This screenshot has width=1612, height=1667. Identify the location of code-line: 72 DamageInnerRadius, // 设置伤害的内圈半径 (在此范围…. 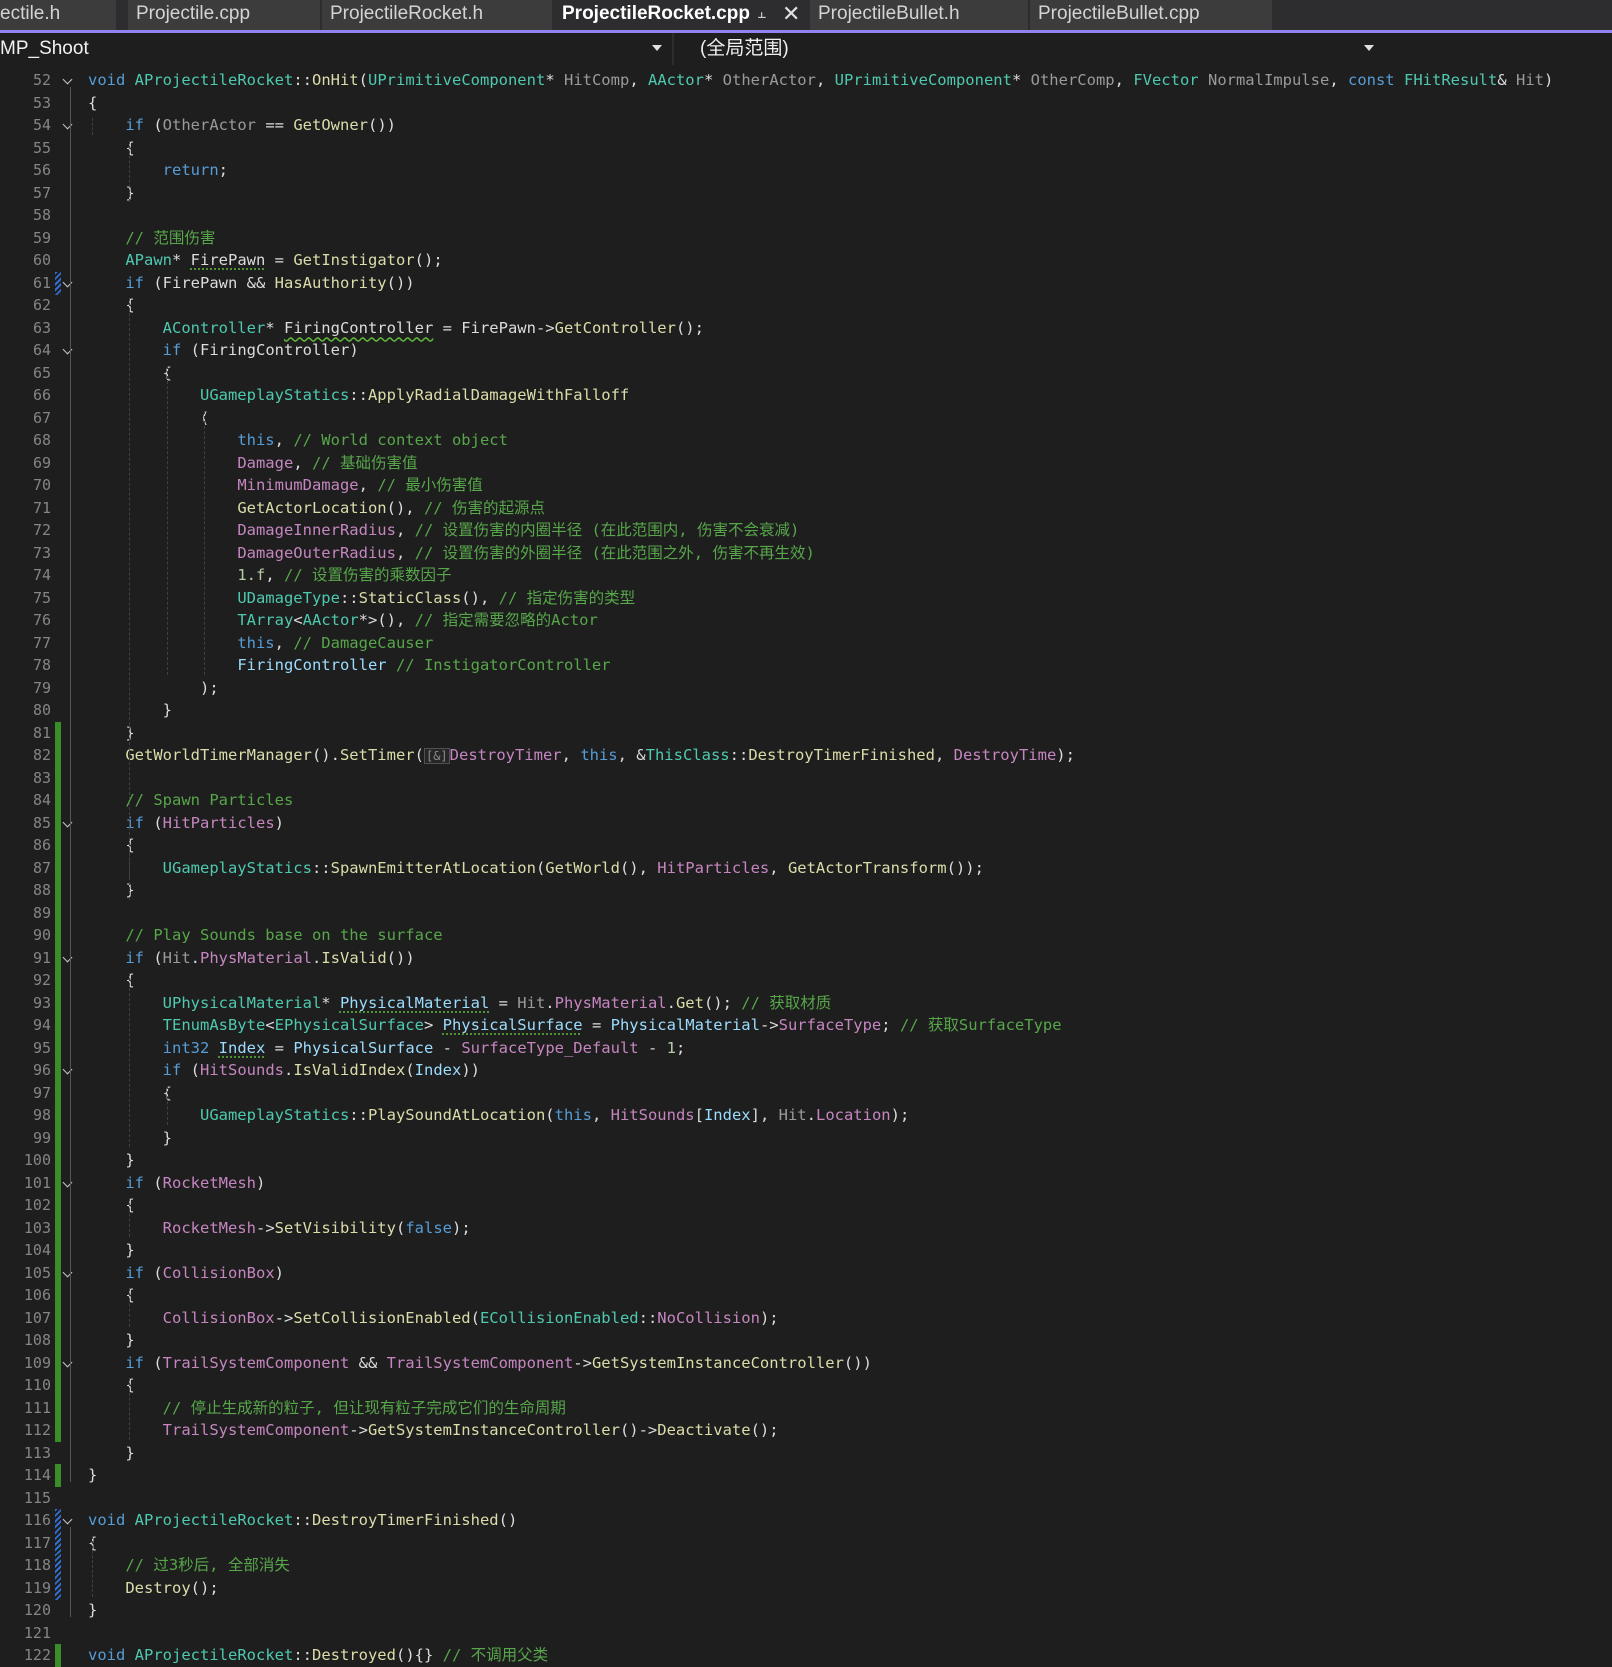
(806, 530).